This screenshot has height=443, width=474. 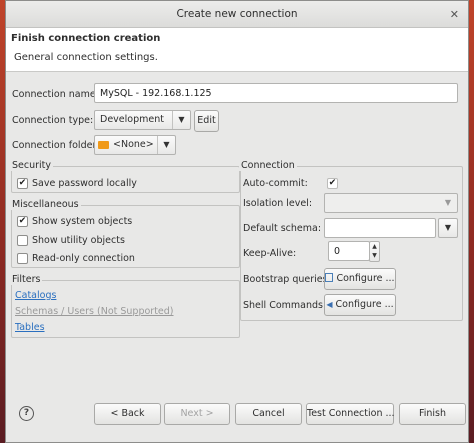 What do you see at coordinates (132, 119) in the screenshot?
I see `connection-type-value: Development` at bounding box center [132, 119].